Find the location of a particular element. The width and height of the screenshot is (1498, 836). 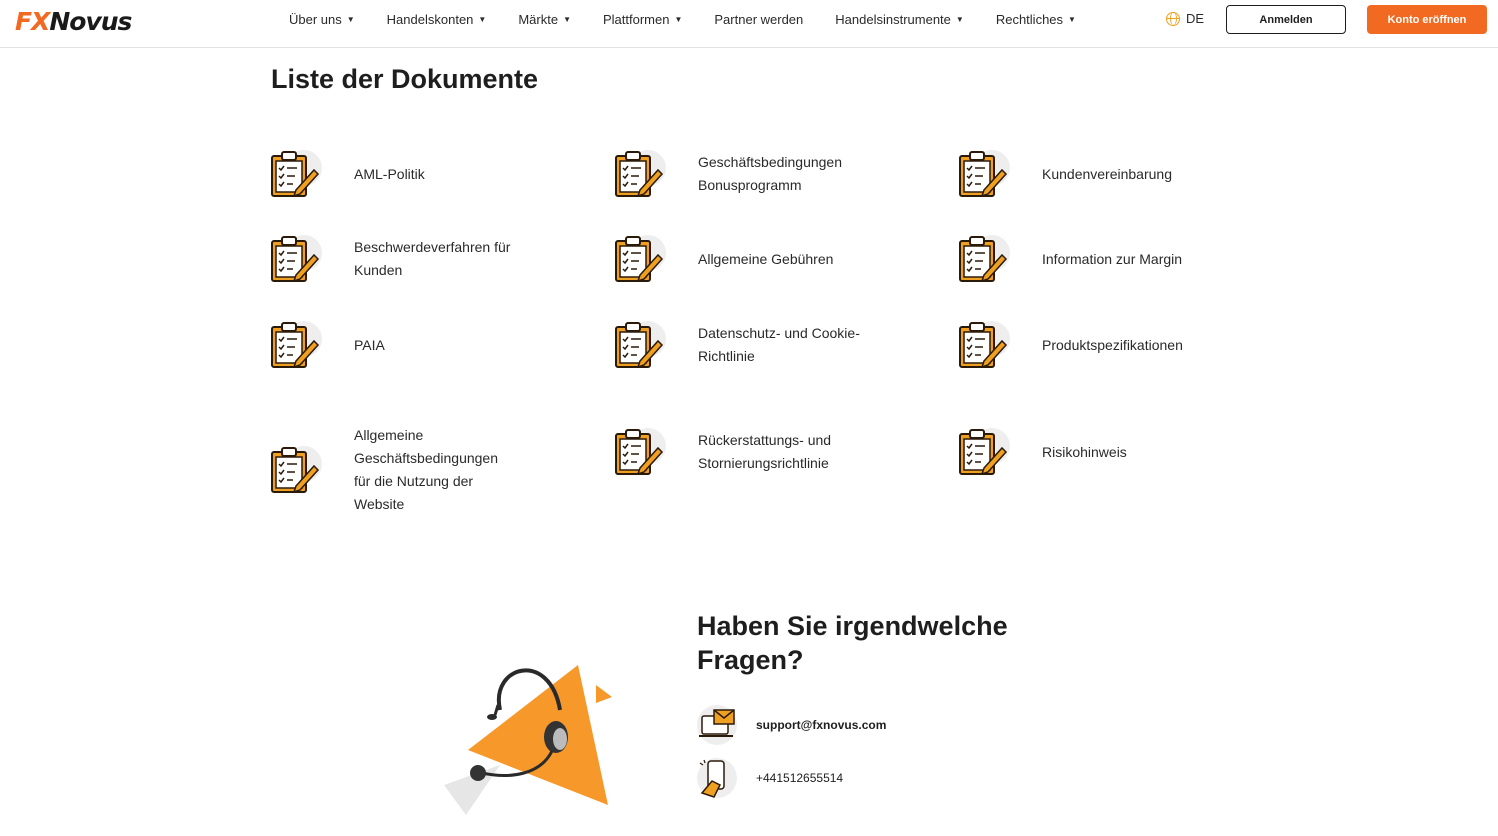

document-label: AML-Politik is located at coordinates (389, 173).